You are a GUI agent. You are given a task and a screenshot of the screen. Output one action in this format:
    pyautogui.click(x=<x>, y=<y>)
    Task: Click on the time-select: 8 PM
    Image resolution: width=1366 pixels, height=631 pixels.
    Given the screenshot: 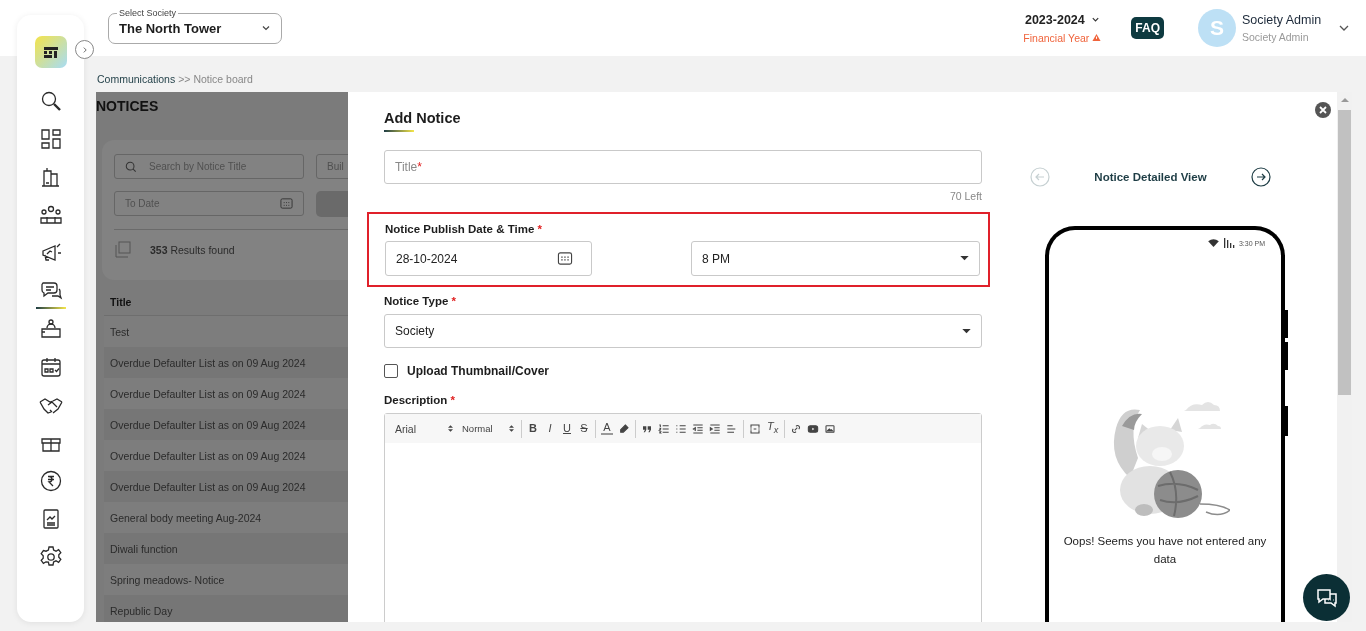 What is the action you would take?
    pyautogui.click(x=835, y=258)
    